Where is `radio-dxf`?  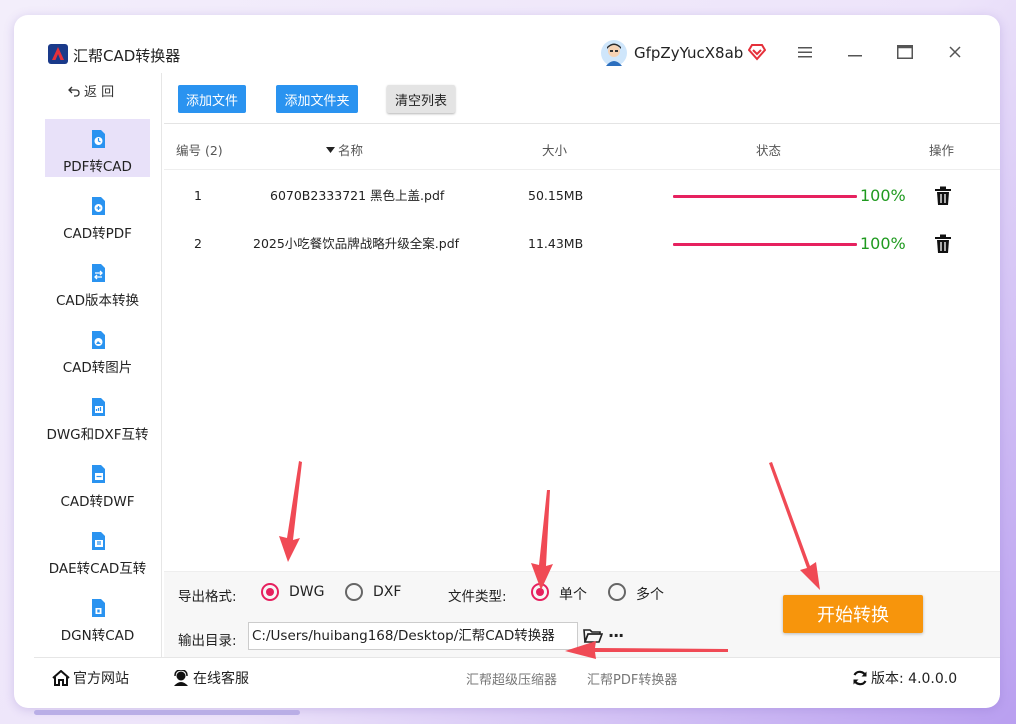
radio-dxf is located at coordinates (354, 592).